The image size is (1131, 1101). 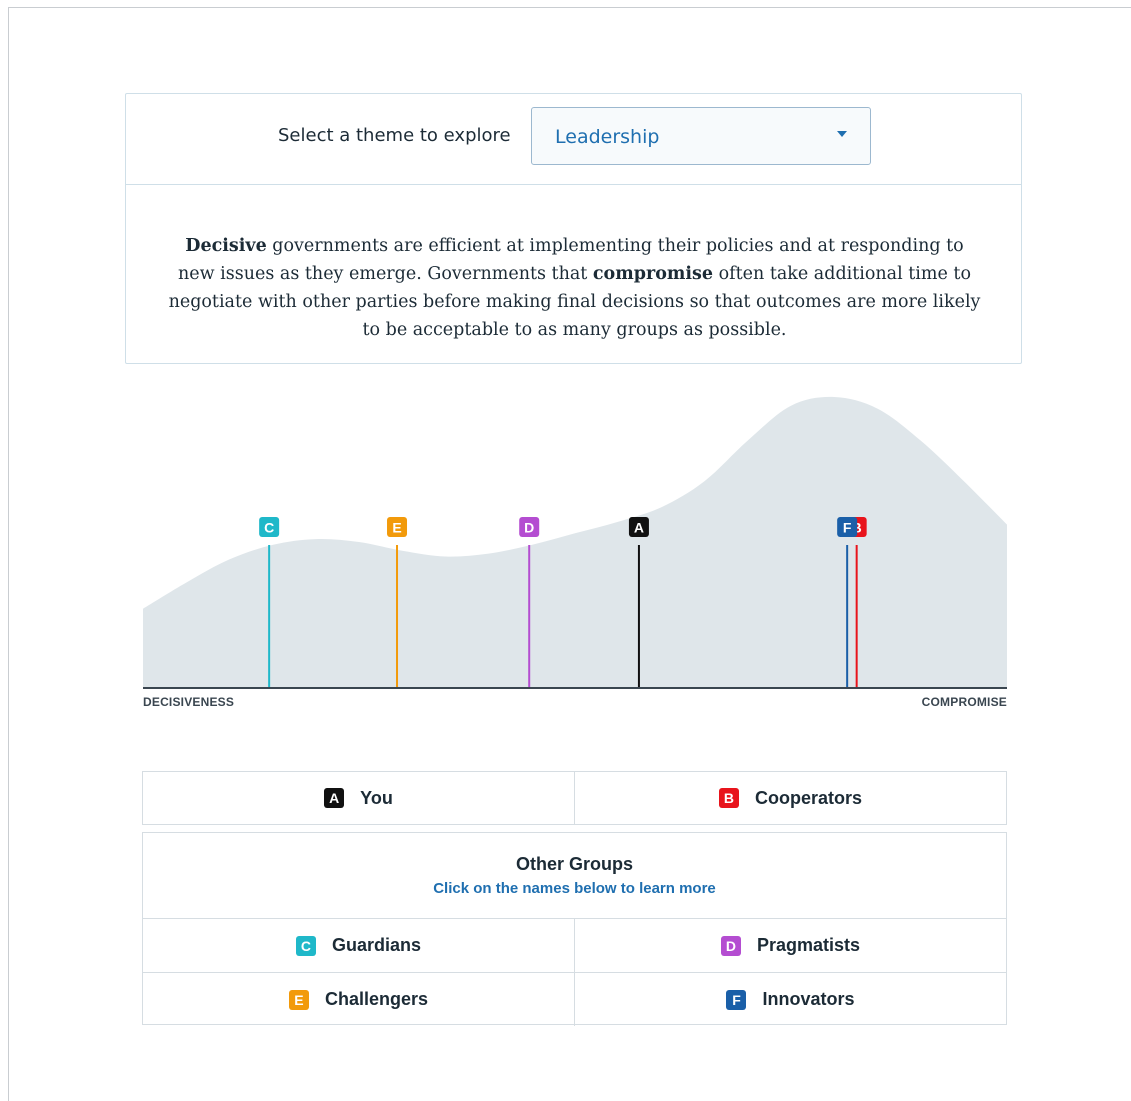 I want to click on group-label: Challengers, so click(x=376, y=999).